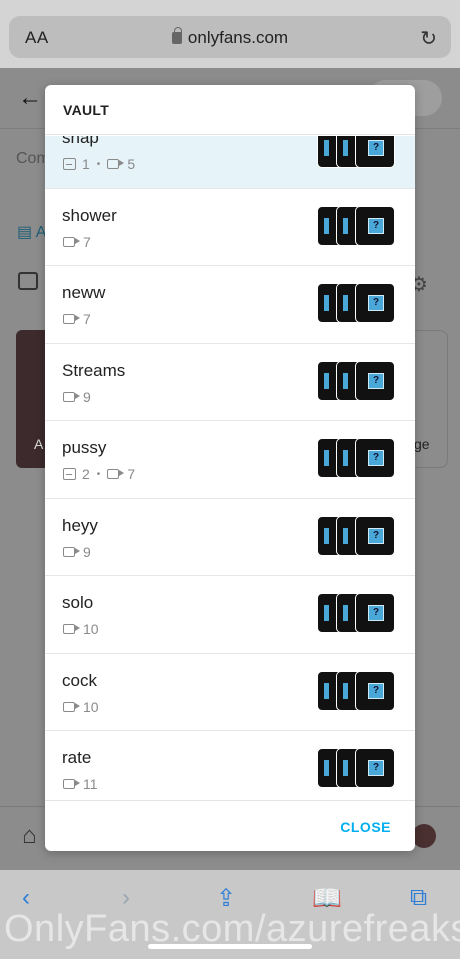 The height and width of the screenshot is (959, 460). What do you see at coordinates (84, 292) in the screenshot?
I see `vault-item-name: neww` at bounding box center [84, 292].